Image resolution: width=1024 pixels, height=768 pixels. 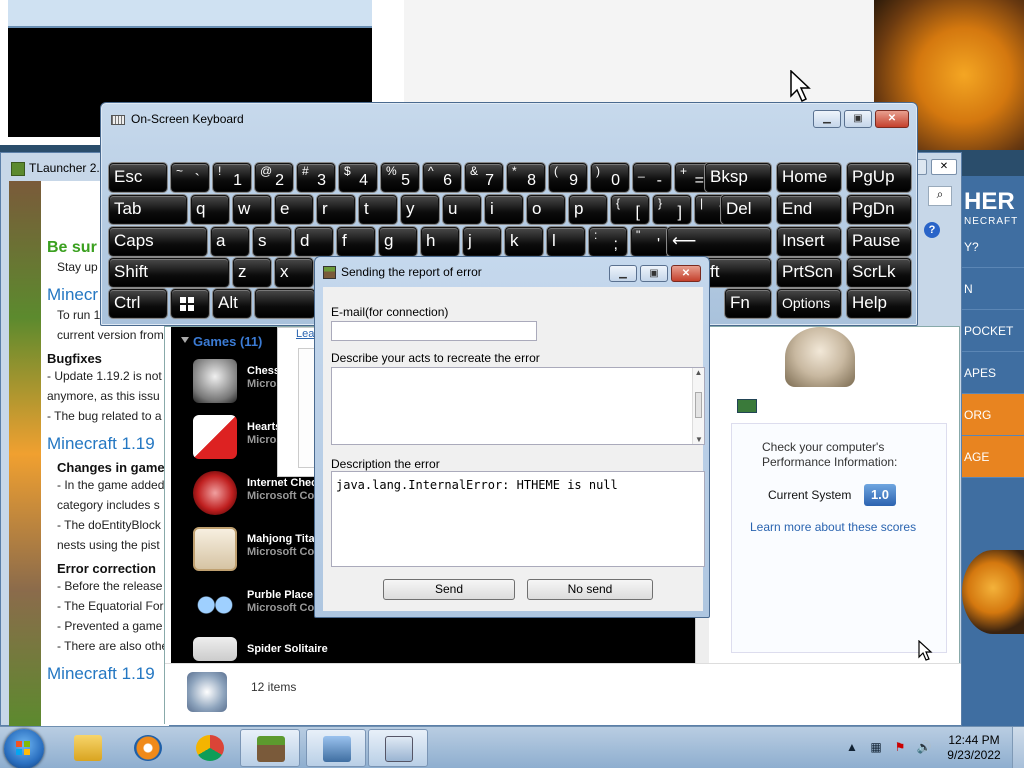 I want to click on key-3: #3, so click(x=316, y=177).